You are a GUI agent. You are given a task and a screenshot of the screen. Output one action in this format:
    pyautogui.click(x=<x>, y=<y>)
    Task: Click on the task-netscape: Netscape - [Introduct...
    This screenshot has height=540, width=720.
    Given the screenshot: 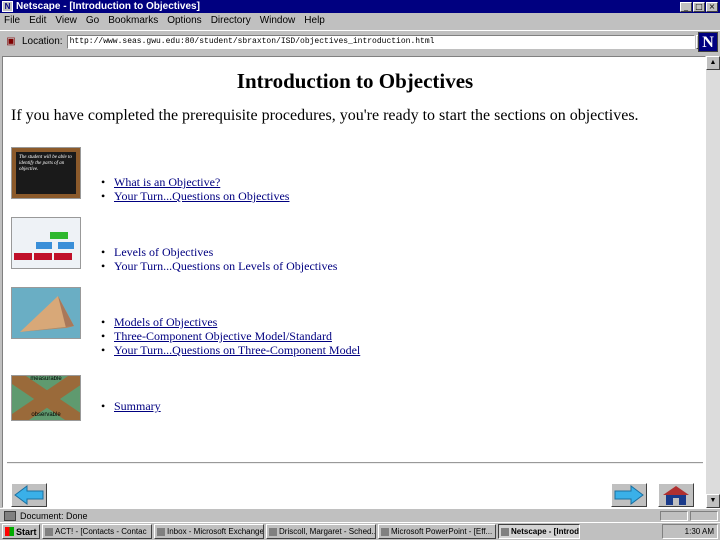 What is the action you would take?
    pyautogui.click(x=539, y=531)
    